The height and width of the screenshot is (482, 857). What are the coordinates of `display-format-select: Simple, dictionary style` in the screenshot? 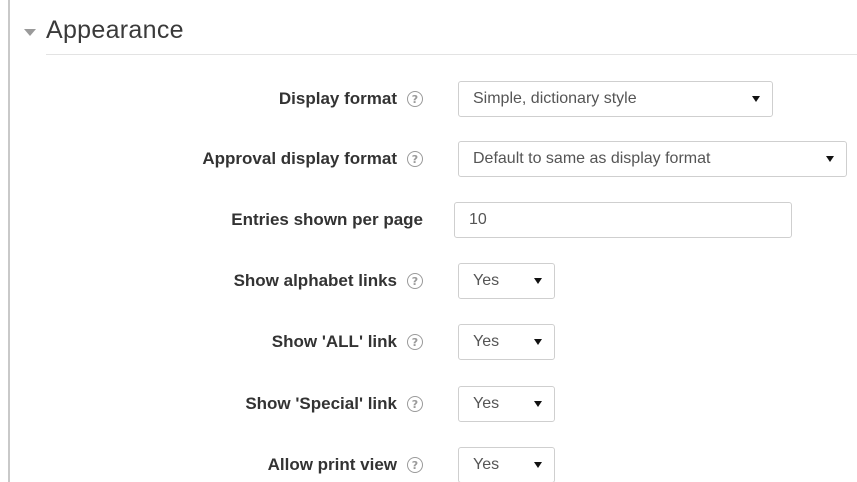 It's located at (615, 99).